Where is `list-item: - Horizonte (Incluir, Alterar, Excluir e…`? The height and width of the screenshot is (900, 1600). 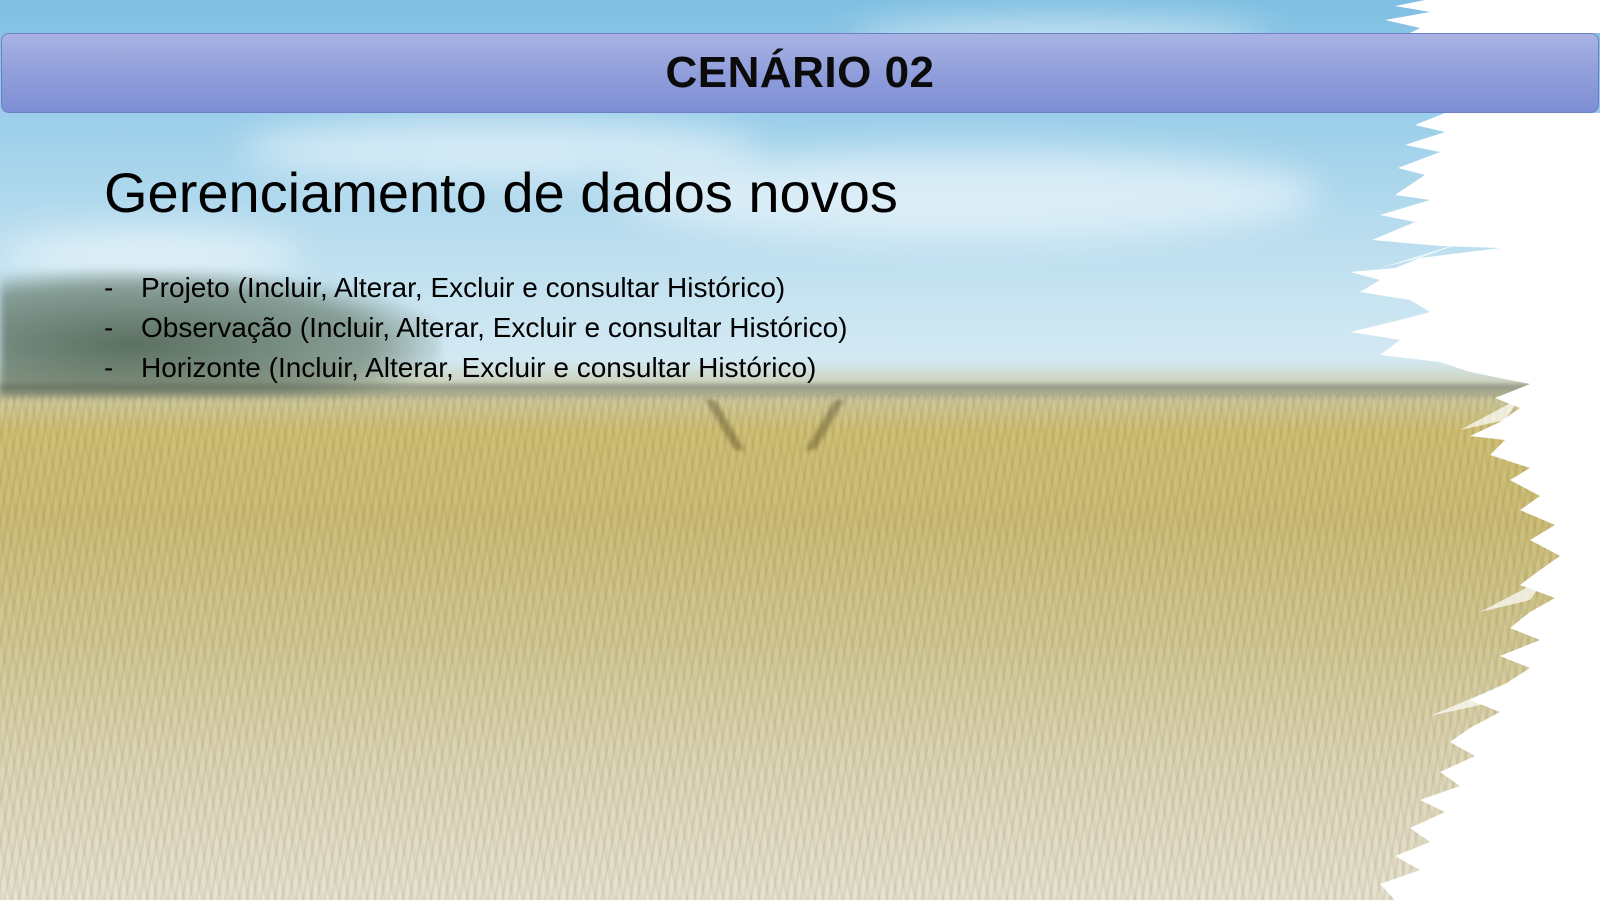
list-item: - Horizonte (Incluir, Alterar, Excluir e… is located at coordinates (475, 372).